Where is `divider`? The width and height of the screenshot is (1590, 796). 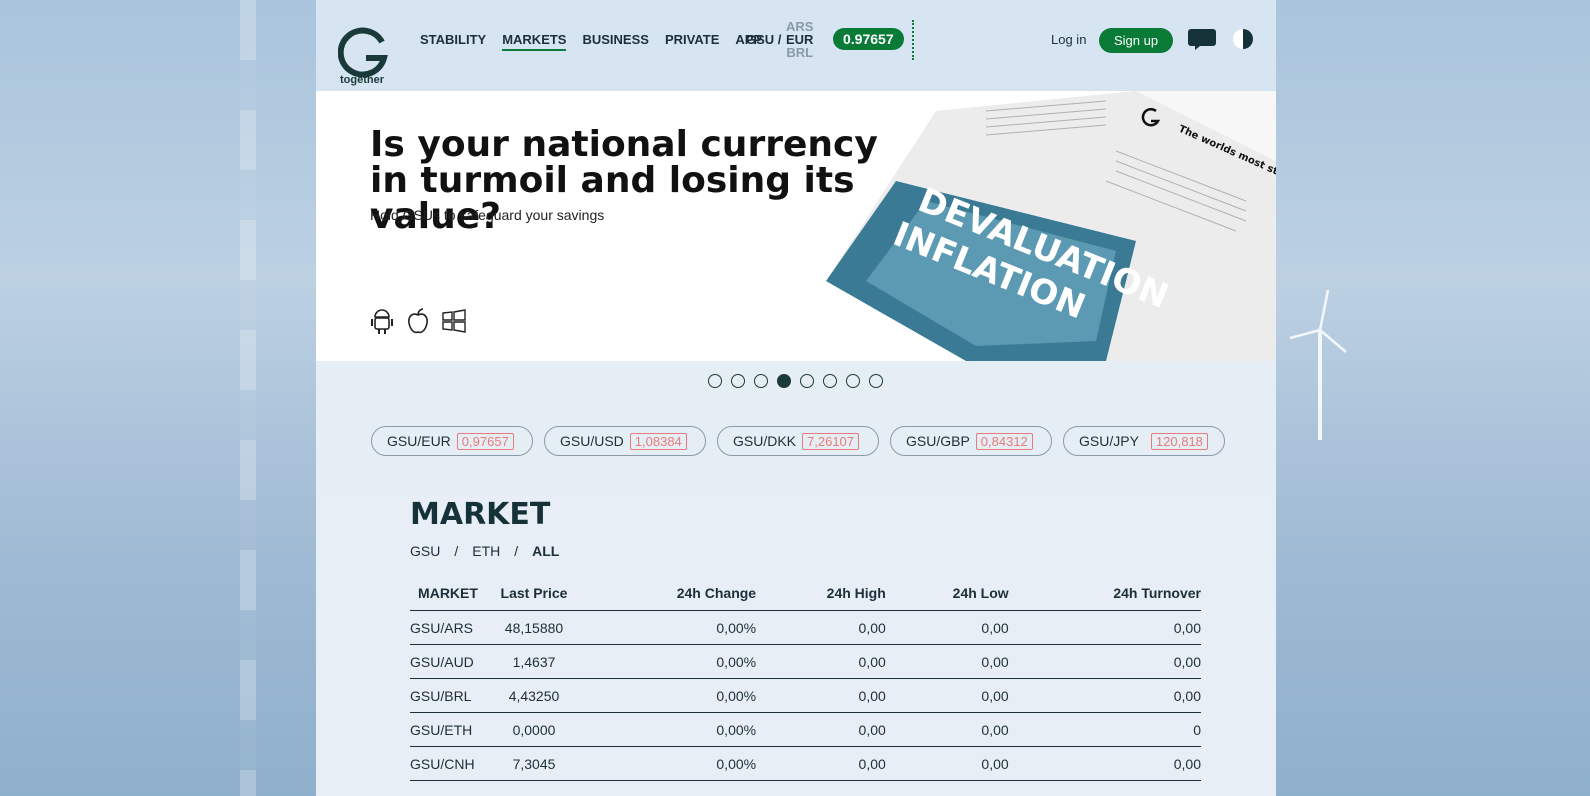 divider is located at coordinates (913, 40).